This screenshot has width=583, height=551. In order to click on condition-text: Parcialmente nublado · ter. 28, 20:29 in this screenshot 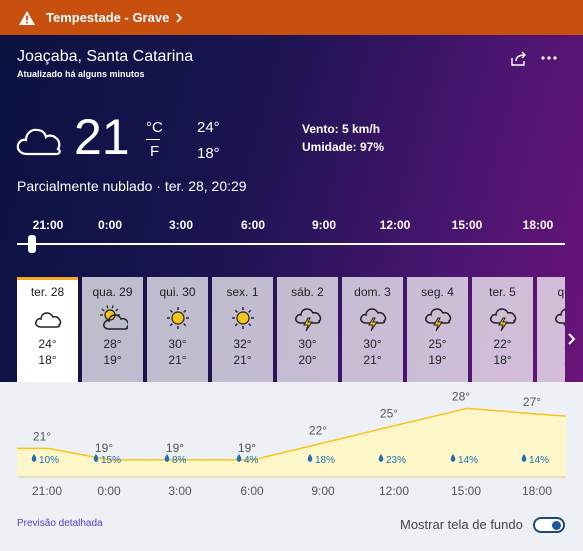, I will do `click(132, 186)`.